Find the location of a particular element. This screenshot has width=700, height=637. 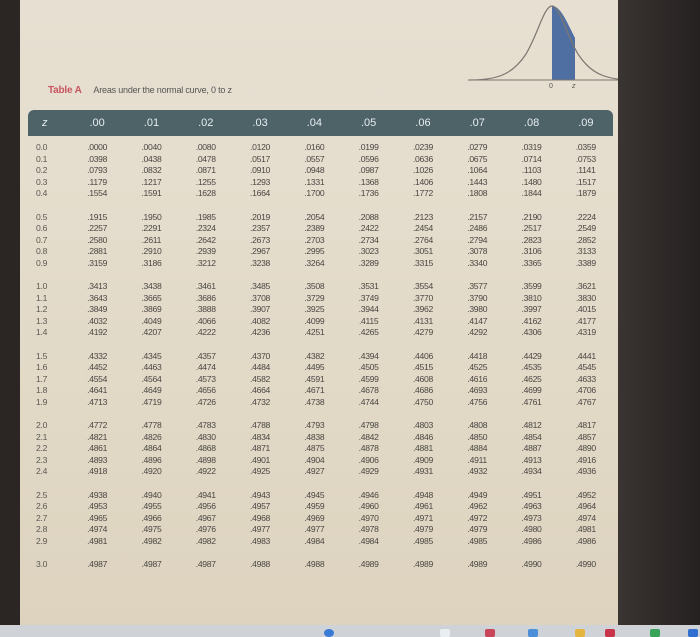

area-cell: .4871 is located at coordinates (260, 448).